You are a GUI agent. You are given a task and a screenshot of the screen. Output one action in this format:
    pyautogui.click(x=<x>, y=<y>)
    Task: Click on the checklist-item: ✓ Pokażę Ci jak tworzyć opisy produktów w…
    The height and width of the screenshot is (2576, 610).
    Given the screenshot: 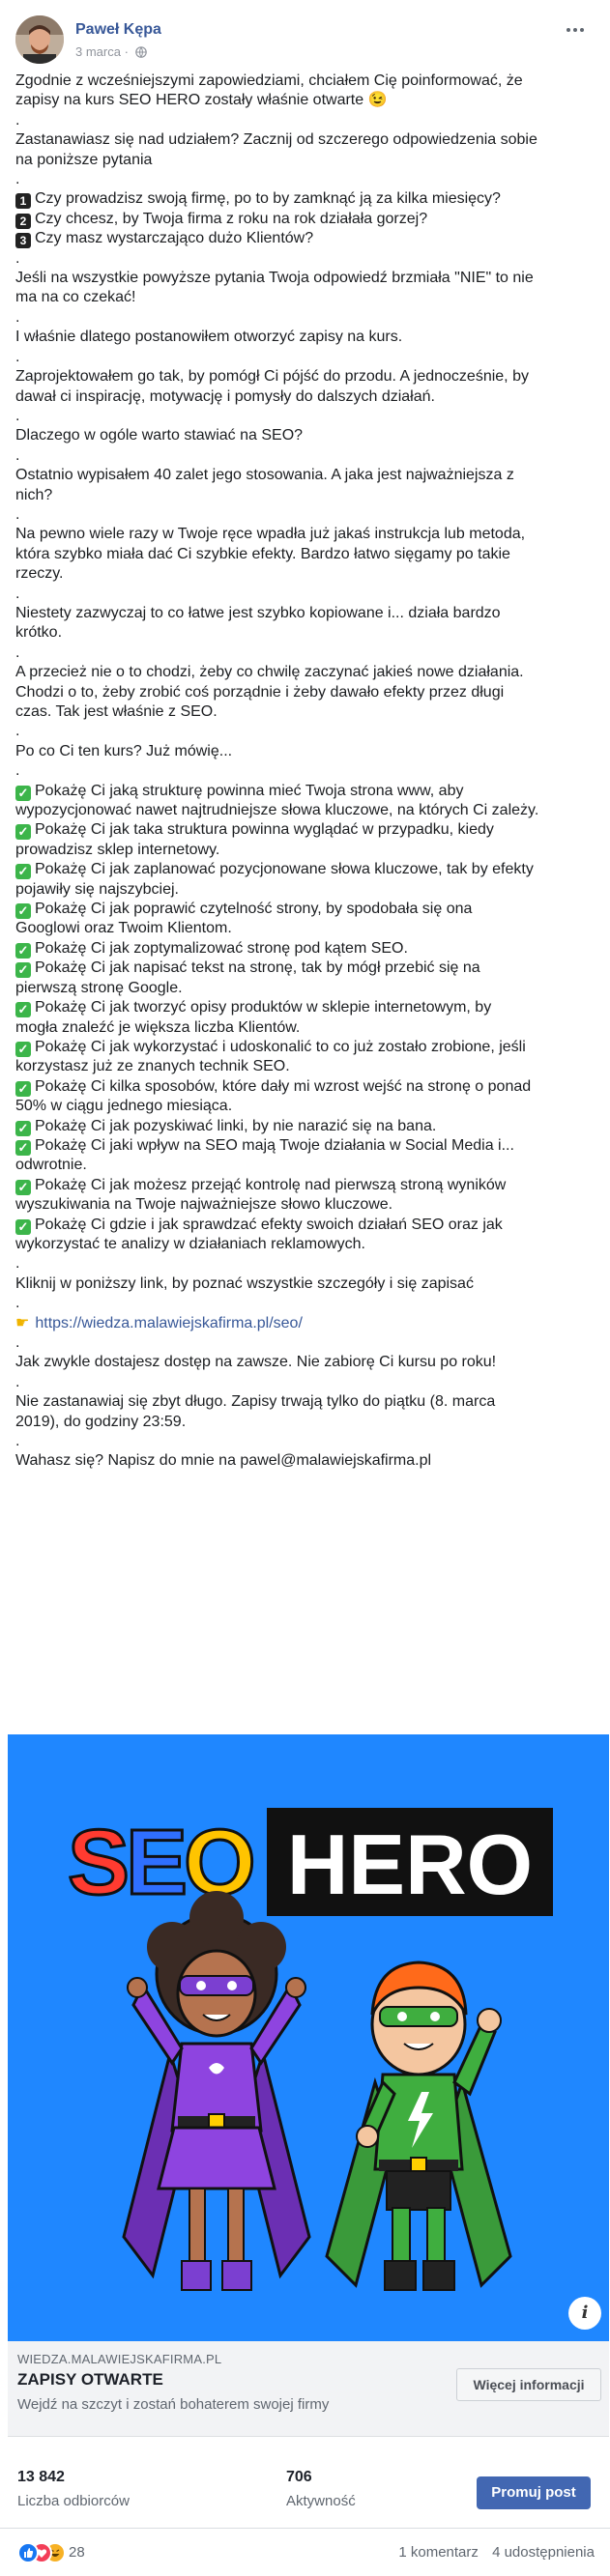 What is the action you would take?
    pyautogui.click(x=305, y=1008)
    